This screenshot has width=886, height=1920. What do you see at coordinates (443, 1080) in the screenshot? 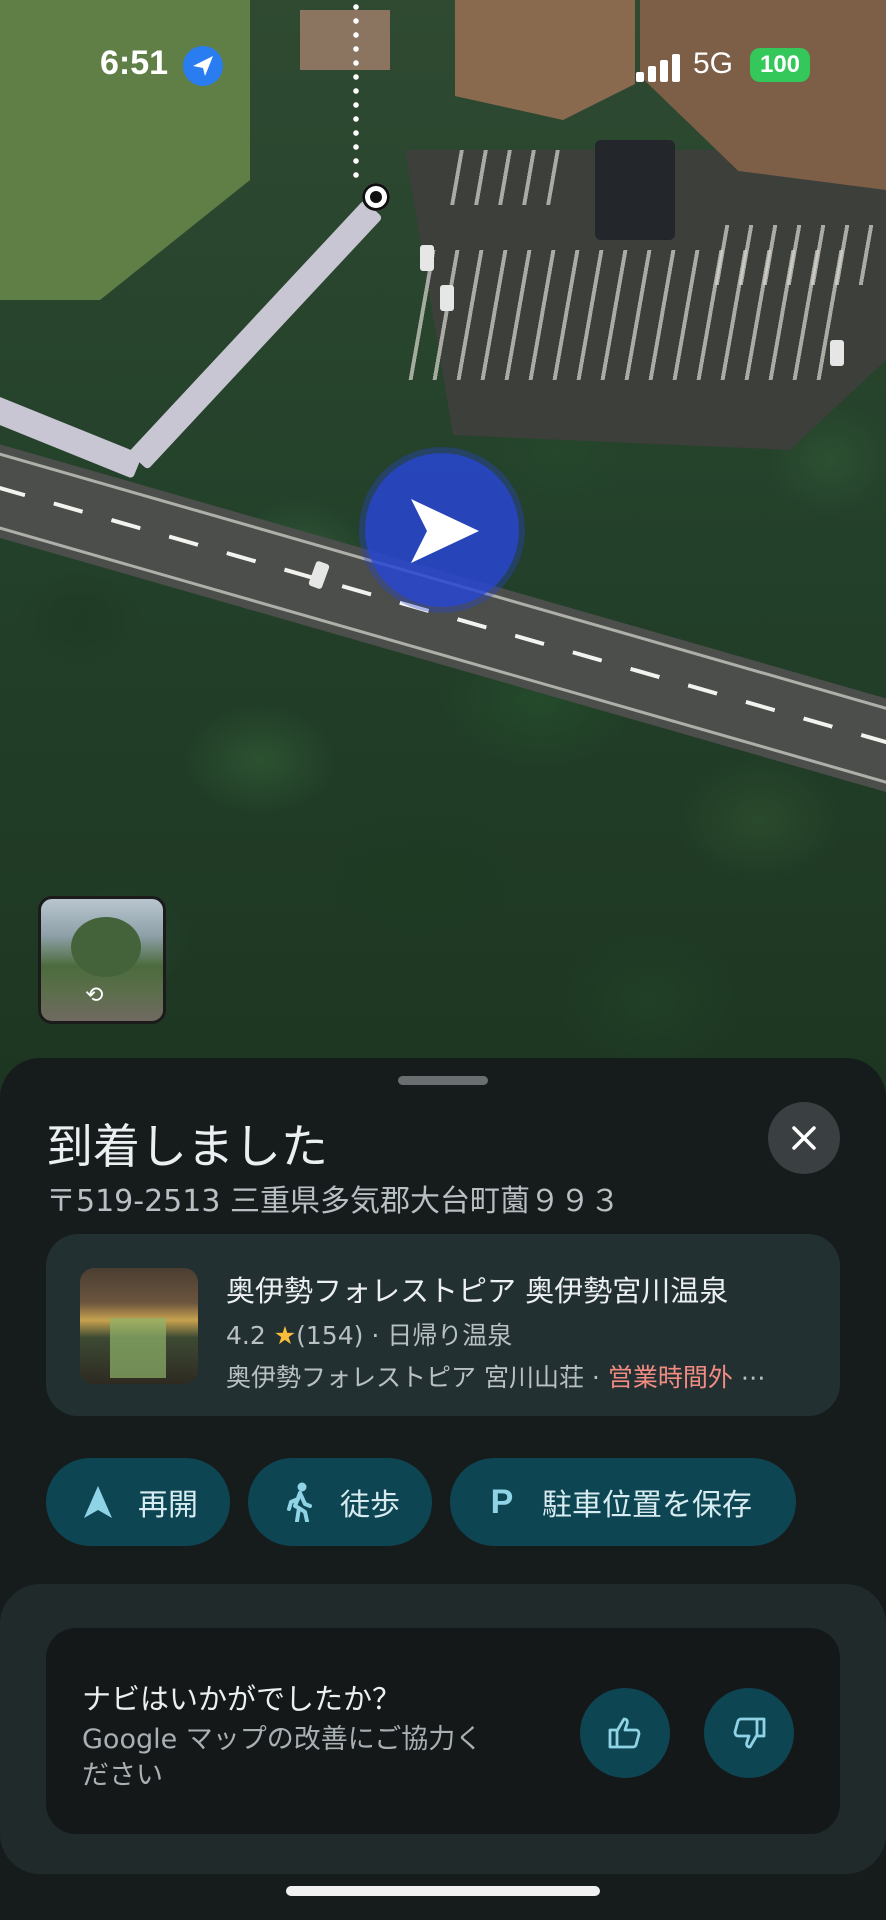
I see `sheet-drag-handle` at bounding box center [443, 1080].